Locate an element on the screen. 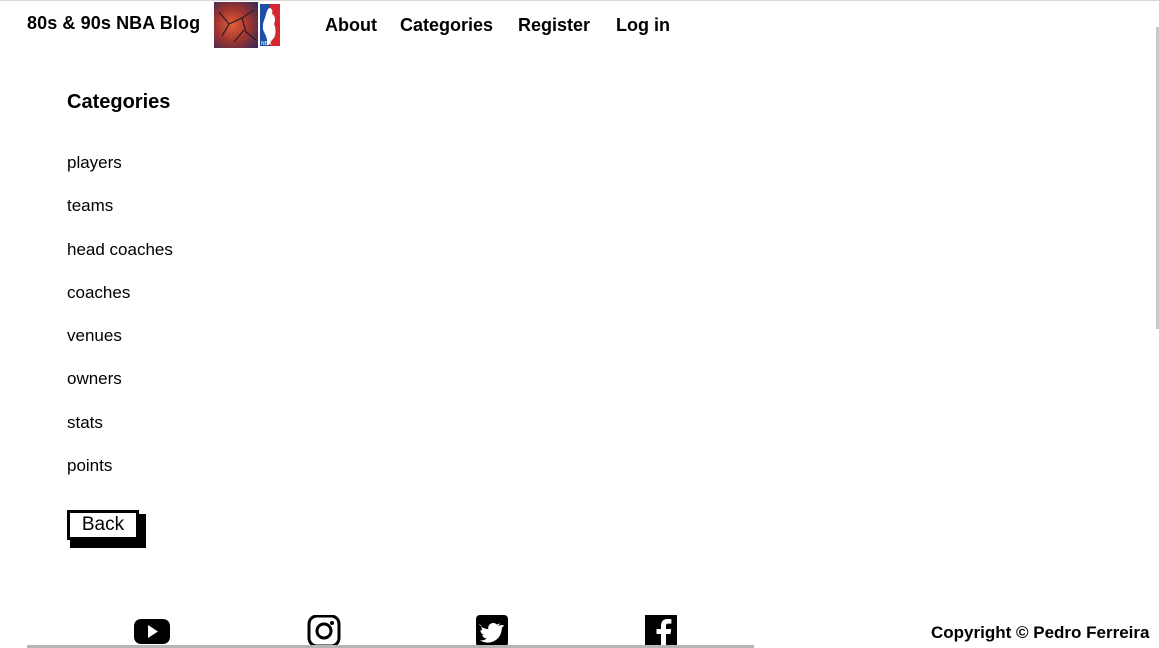  category-link-venues: venues is located at coordinates (94, 335).